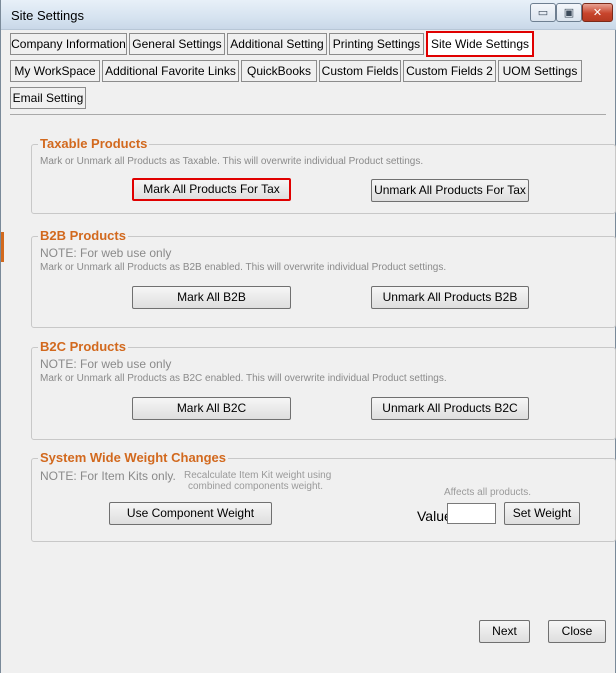  What do you see at coordinates (450, 297) in the screenshot?
I see `unmark-all-products-b2b-button: Unmark All Products B2B` at bounding box center [450, 297].